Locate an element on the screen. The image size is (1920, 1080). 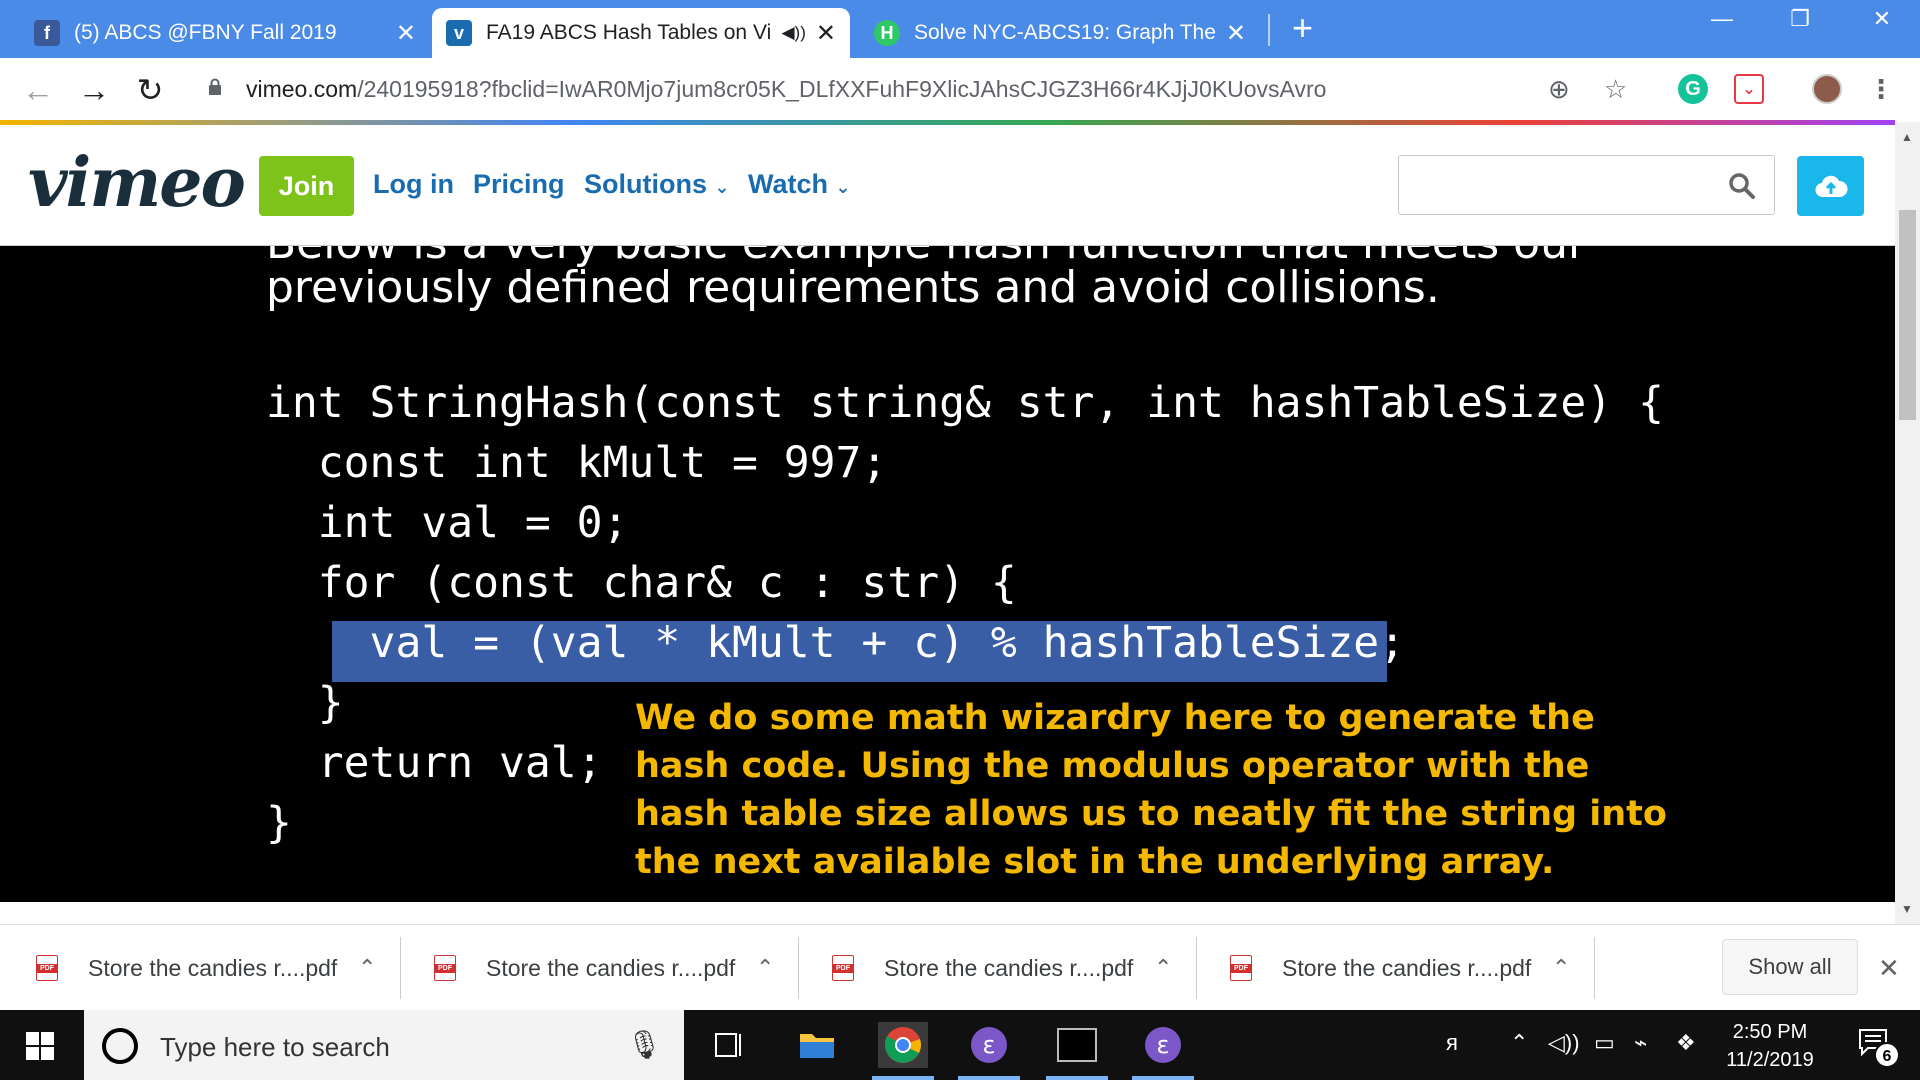
page-scrollbar: ▲ ▼ is located at coordinates (1907, 523).